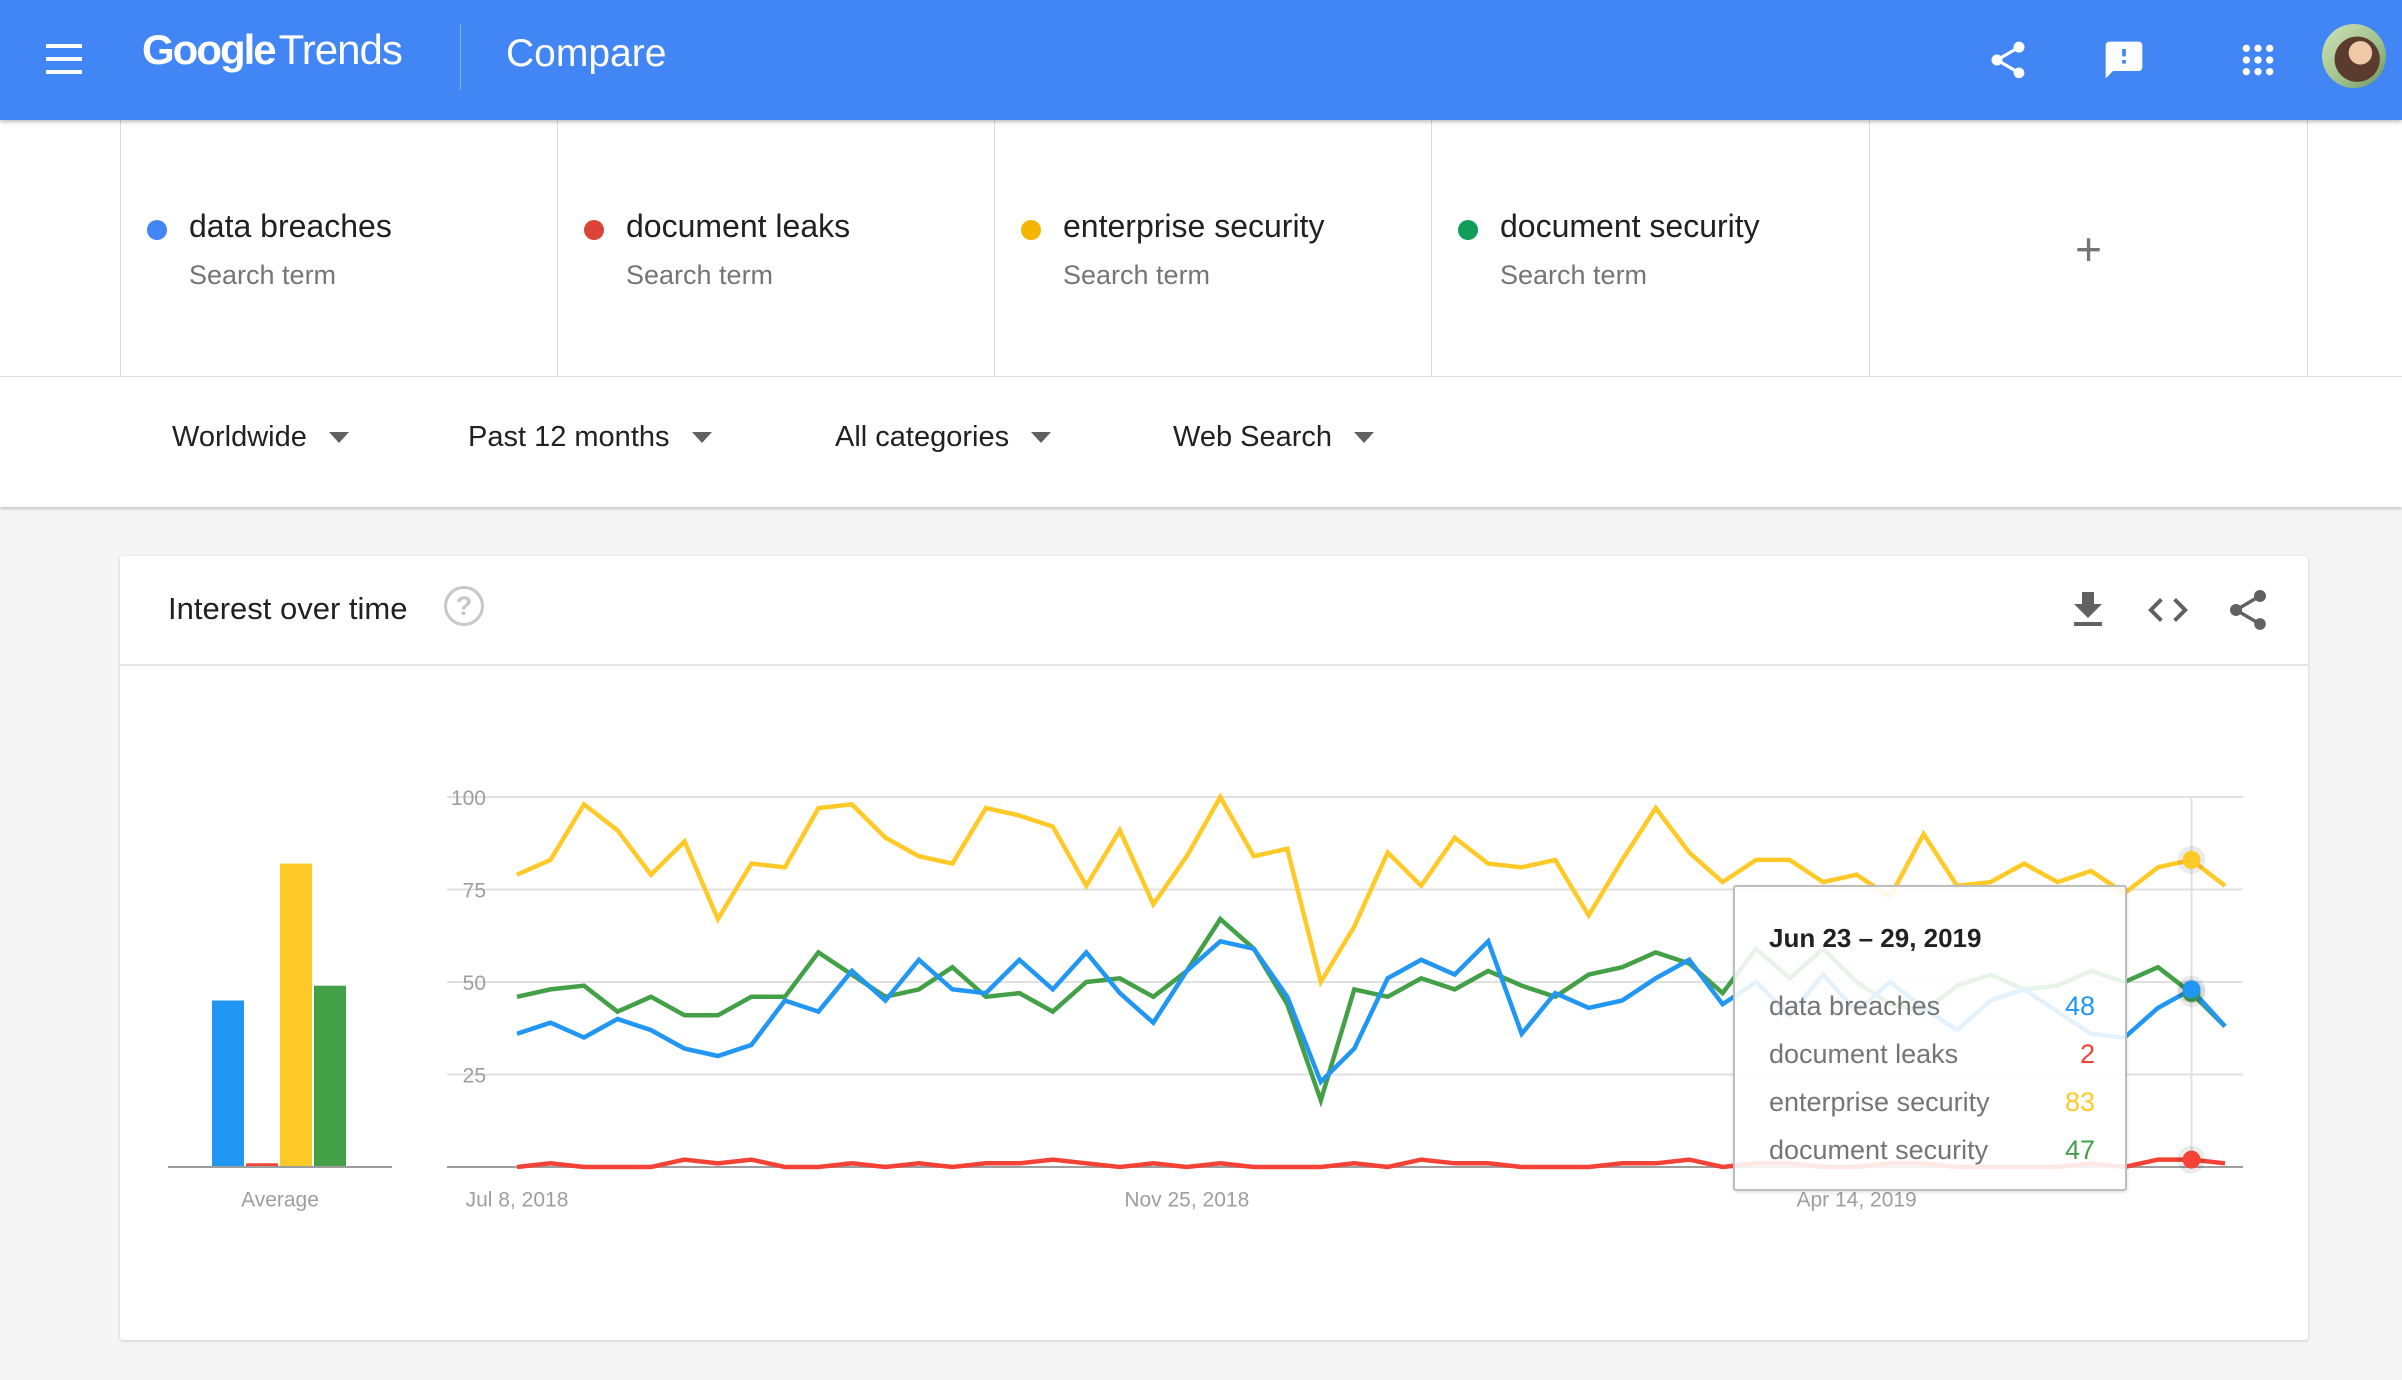  What do you see at coordinates (2087, 1054) in the screenshot?
I see `tooltip-value: 2` at bounding box center [2087, 1054].